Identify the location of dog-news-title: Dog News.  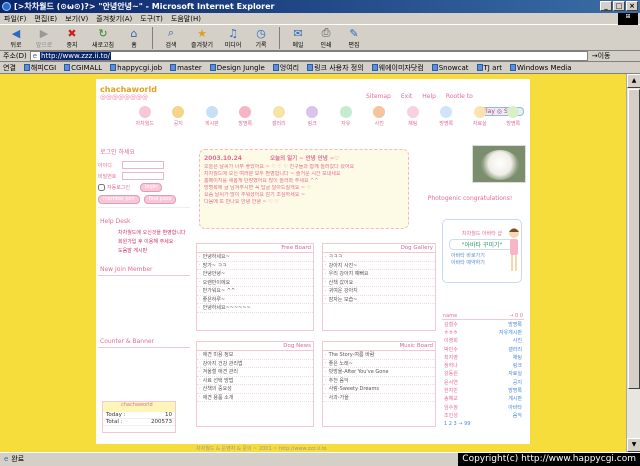
(297, 346).